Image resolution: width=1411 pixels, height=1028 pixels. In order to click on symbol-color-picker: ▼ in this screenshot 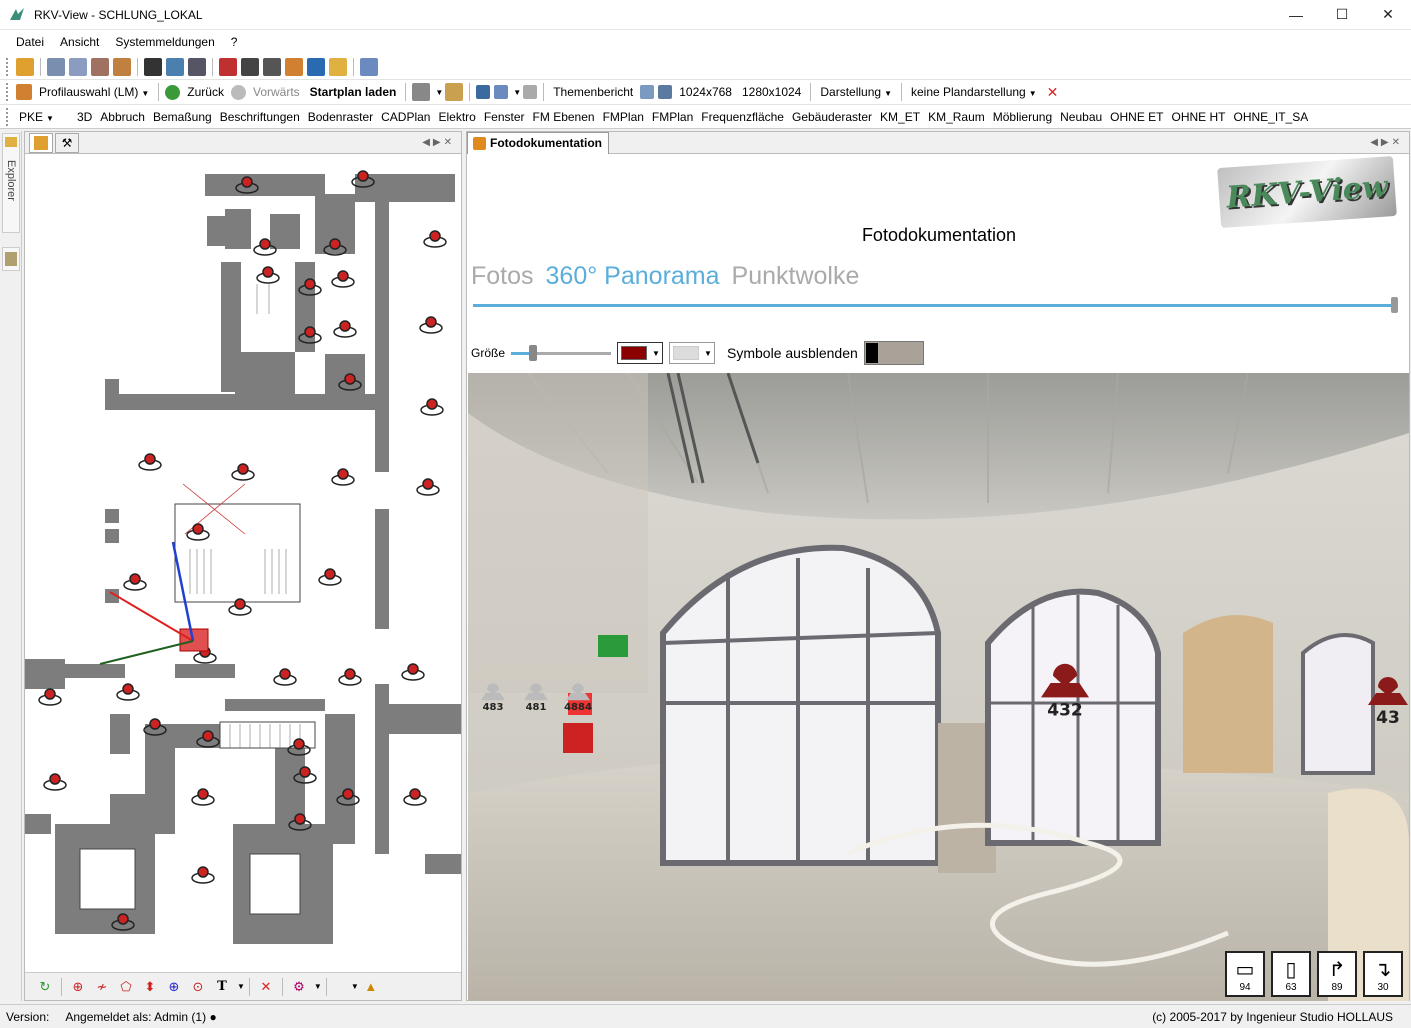, I will do `click(640, 353)`.